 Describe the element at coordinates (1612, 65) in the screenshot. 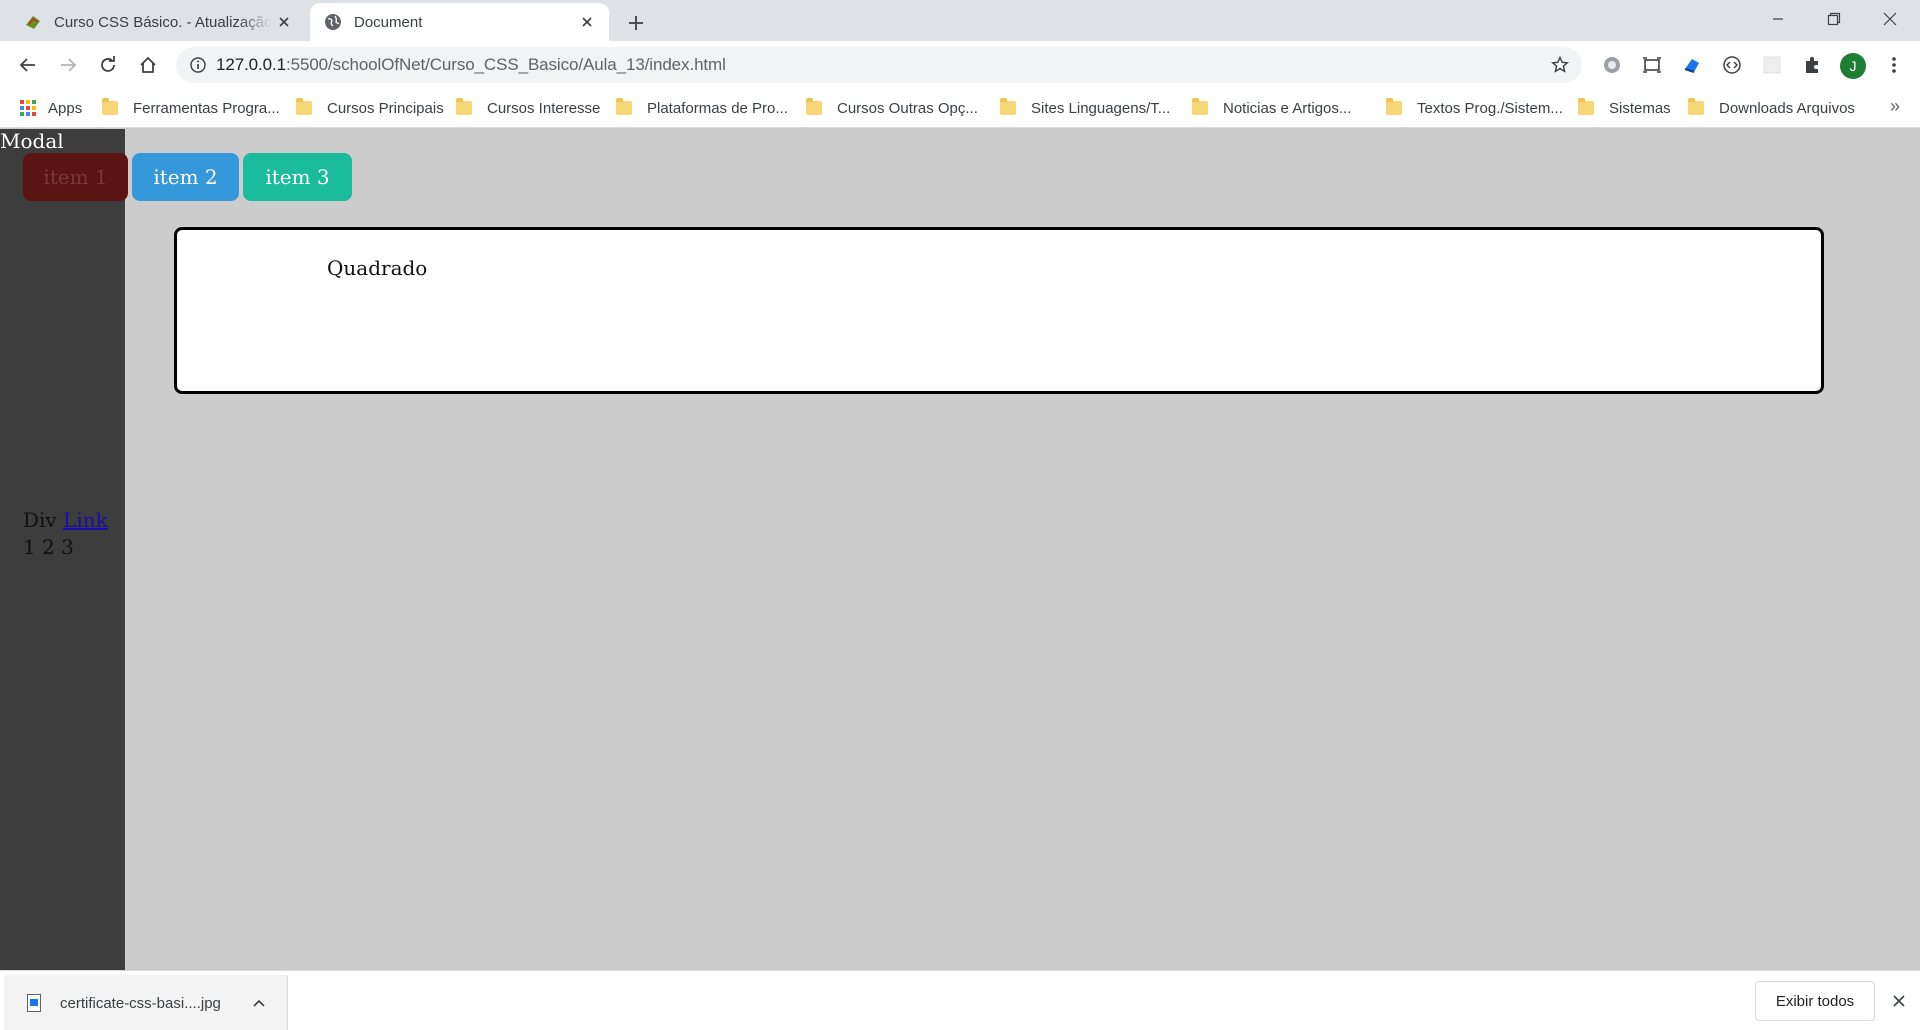

I see `extension-gear-icon` at that location.